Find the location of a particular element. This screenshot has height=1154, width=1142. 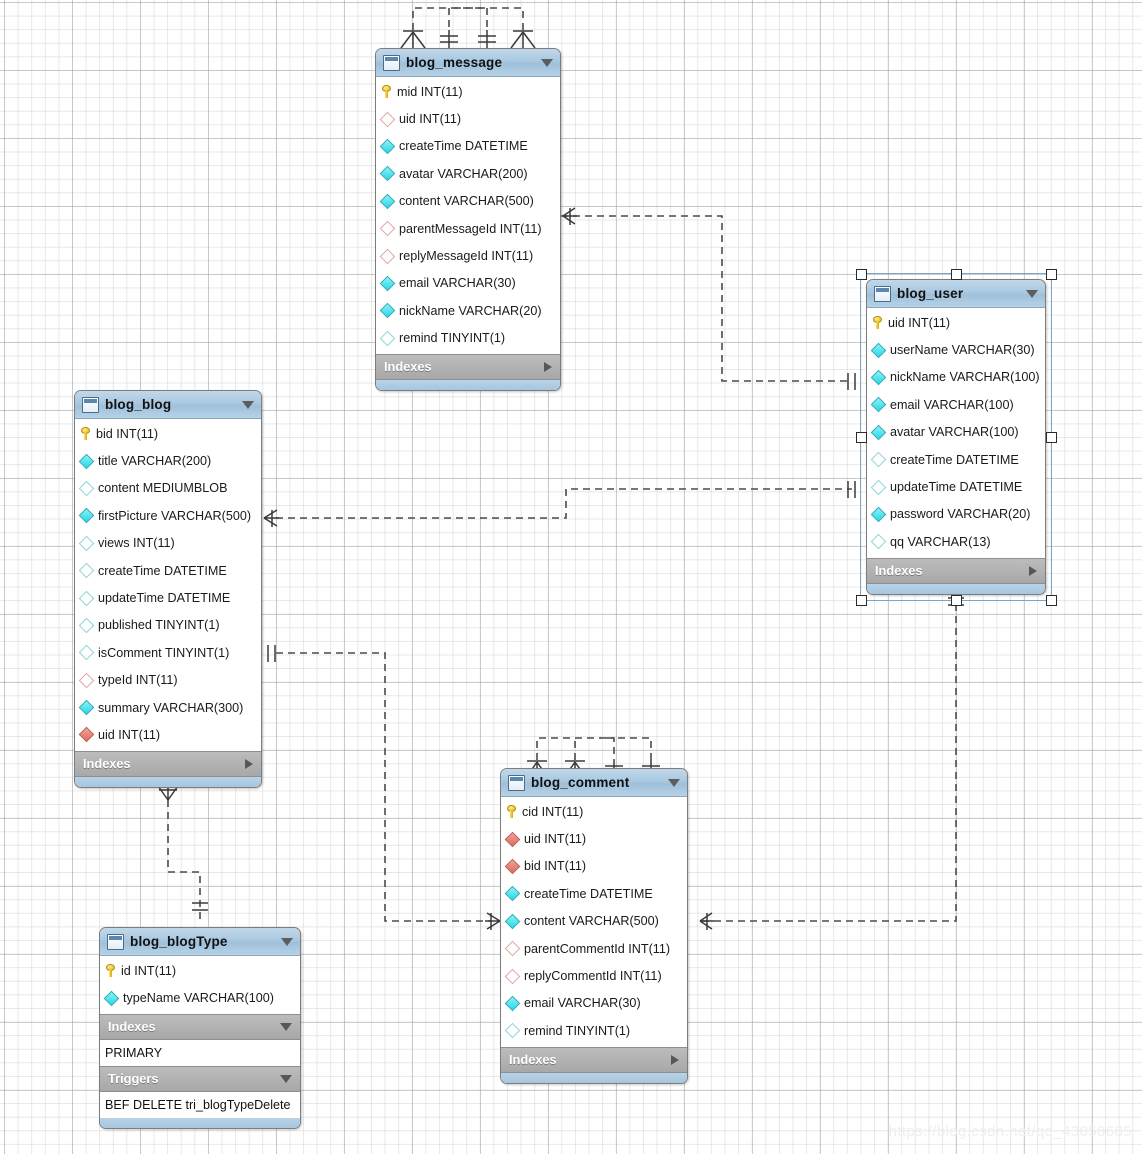

column-row: replyCommentId INT(11) is located at coordinates (594, 975).